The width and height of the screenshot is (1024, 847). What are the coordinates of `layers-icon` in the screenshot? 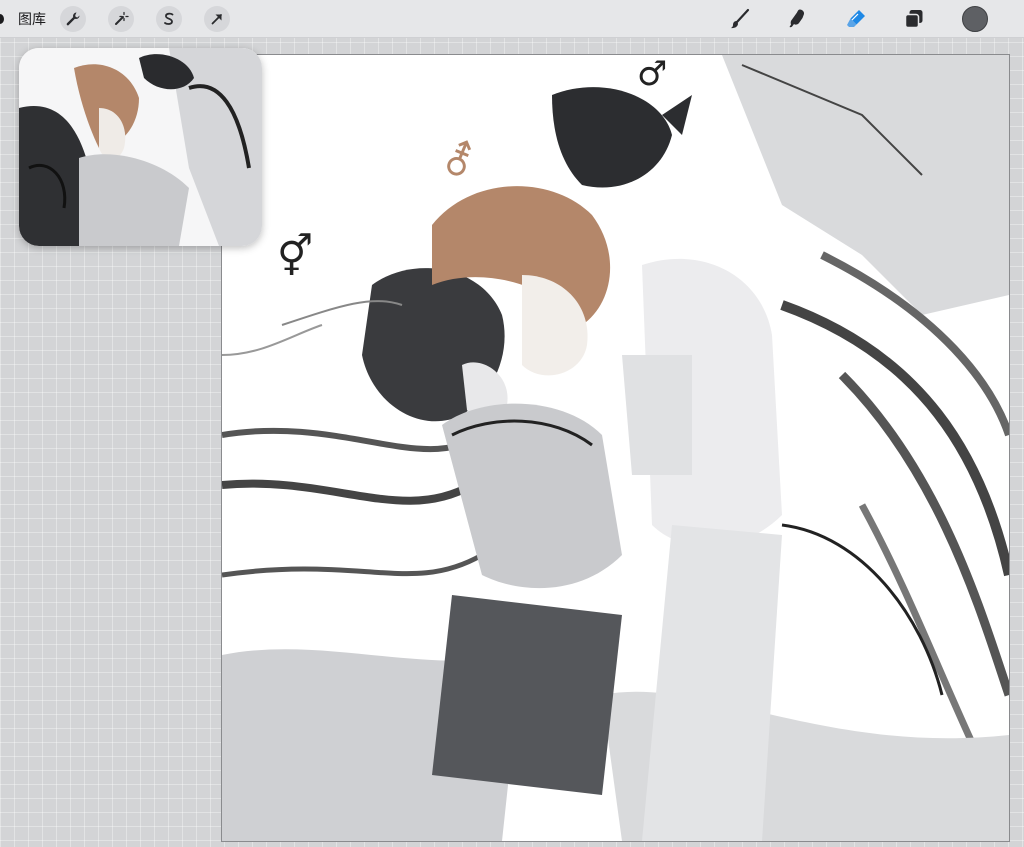 It's located at (913, 19).